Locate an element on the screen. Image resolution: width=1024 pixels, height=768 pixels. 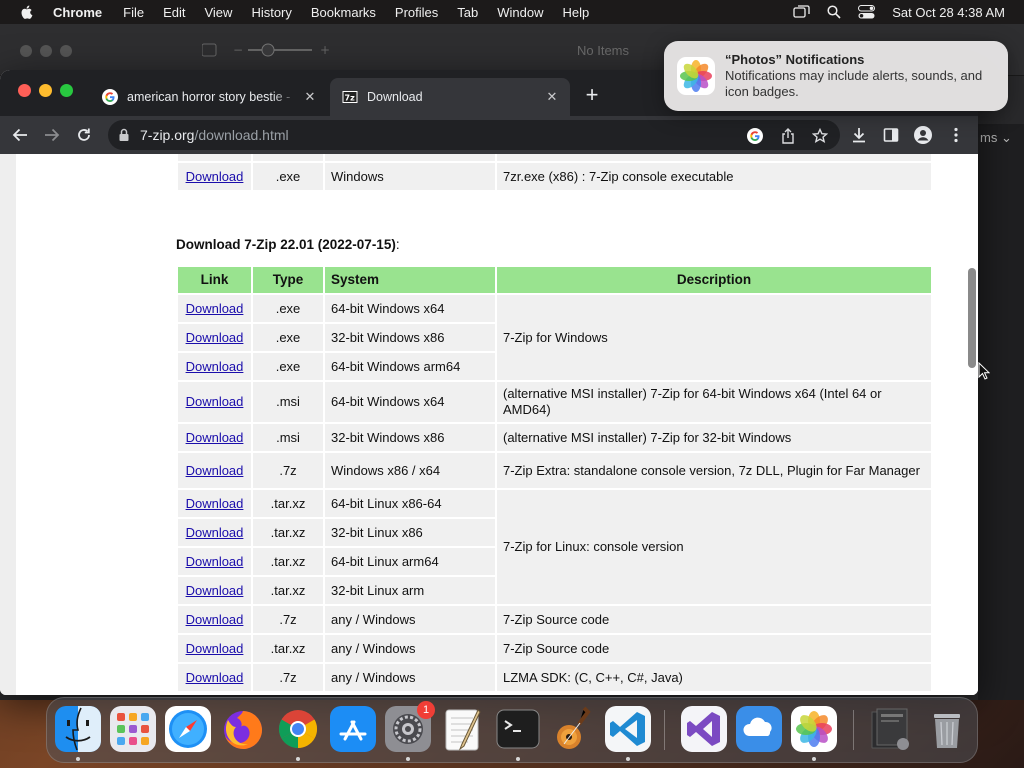
trash-icon is located at coordinates (947, 729).